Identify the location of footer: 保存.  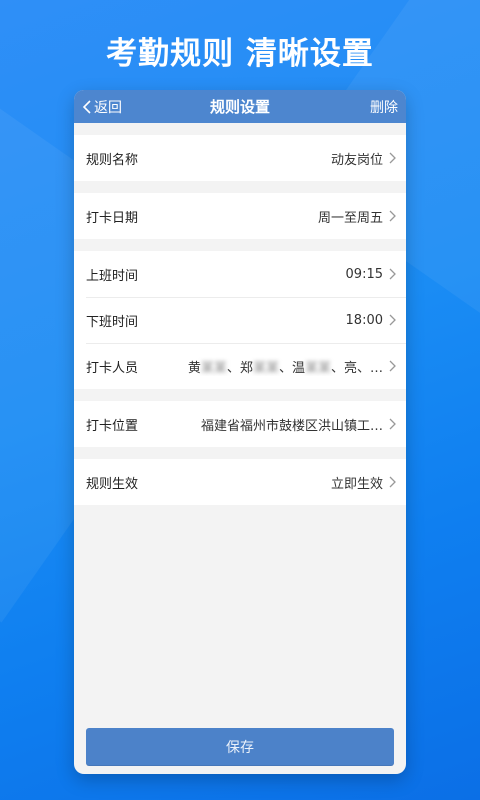
(240, 747).